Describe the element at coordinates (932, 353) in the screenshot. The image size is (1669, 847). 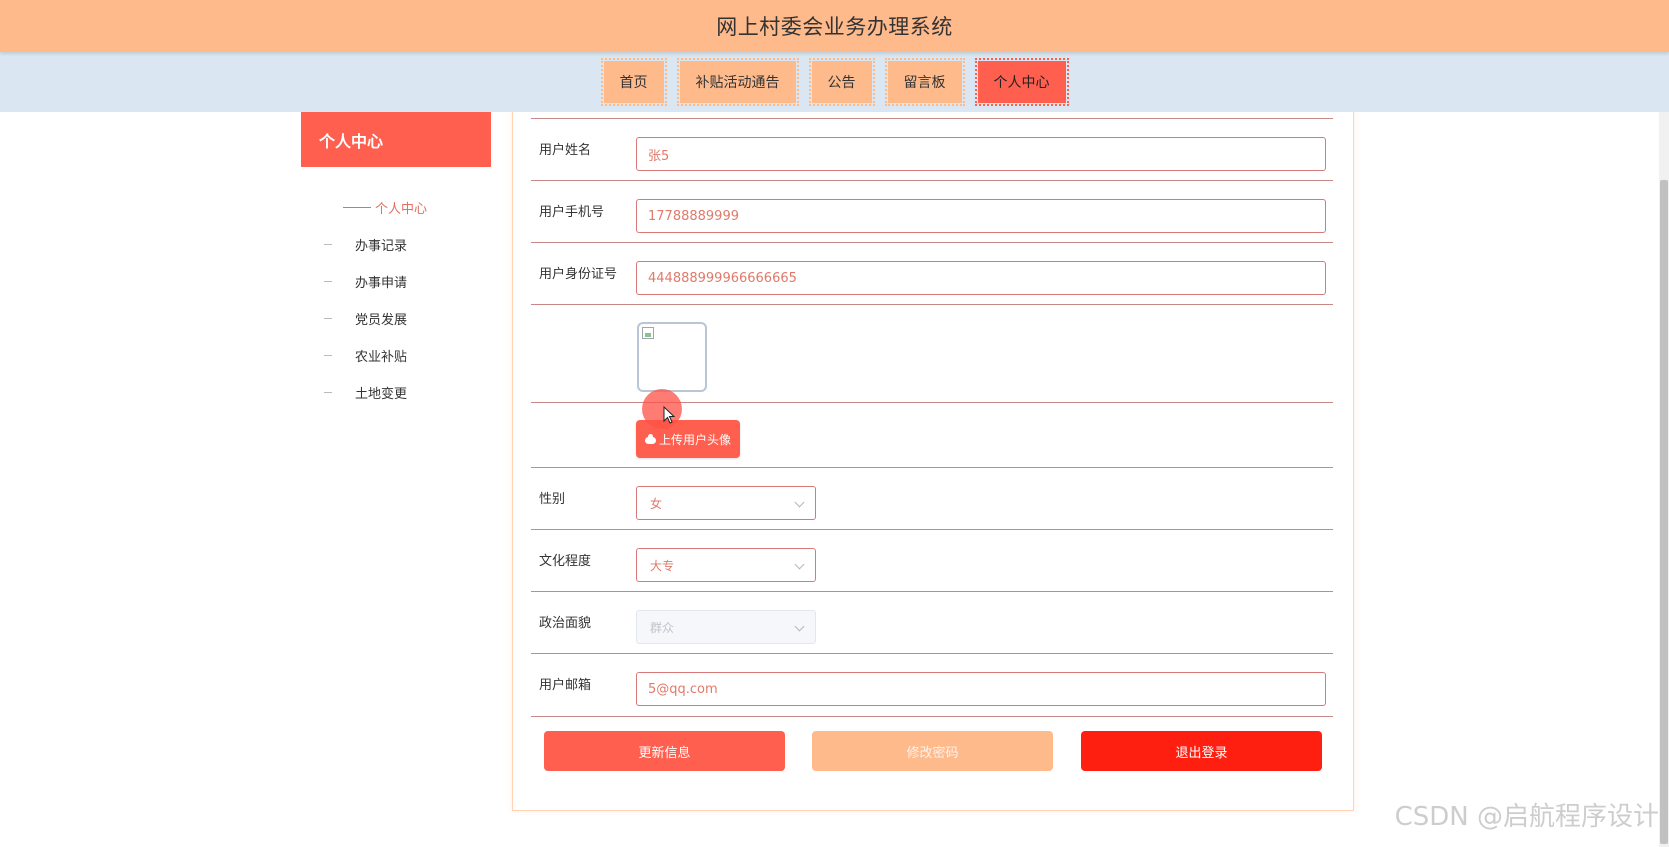
I see `form-row-avatar` at that location.